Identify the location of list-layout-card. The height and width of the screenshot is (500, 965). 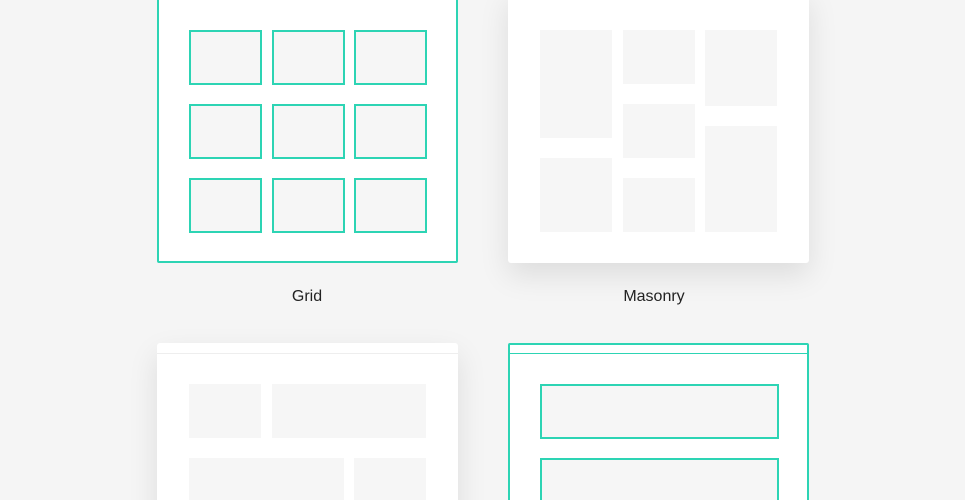
(658, 421).